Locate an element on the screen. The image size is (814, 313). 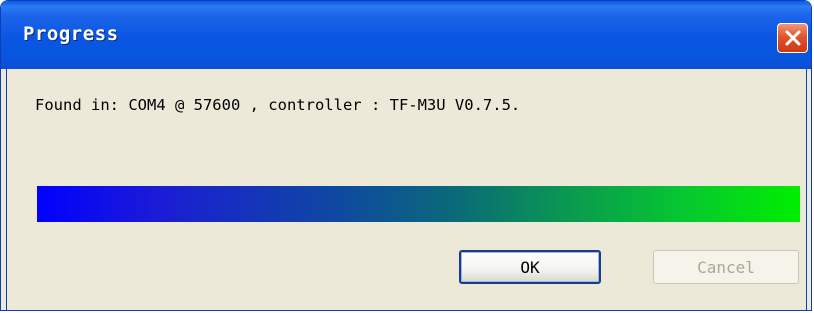
progress-bar is located at coordinates (418, 204).